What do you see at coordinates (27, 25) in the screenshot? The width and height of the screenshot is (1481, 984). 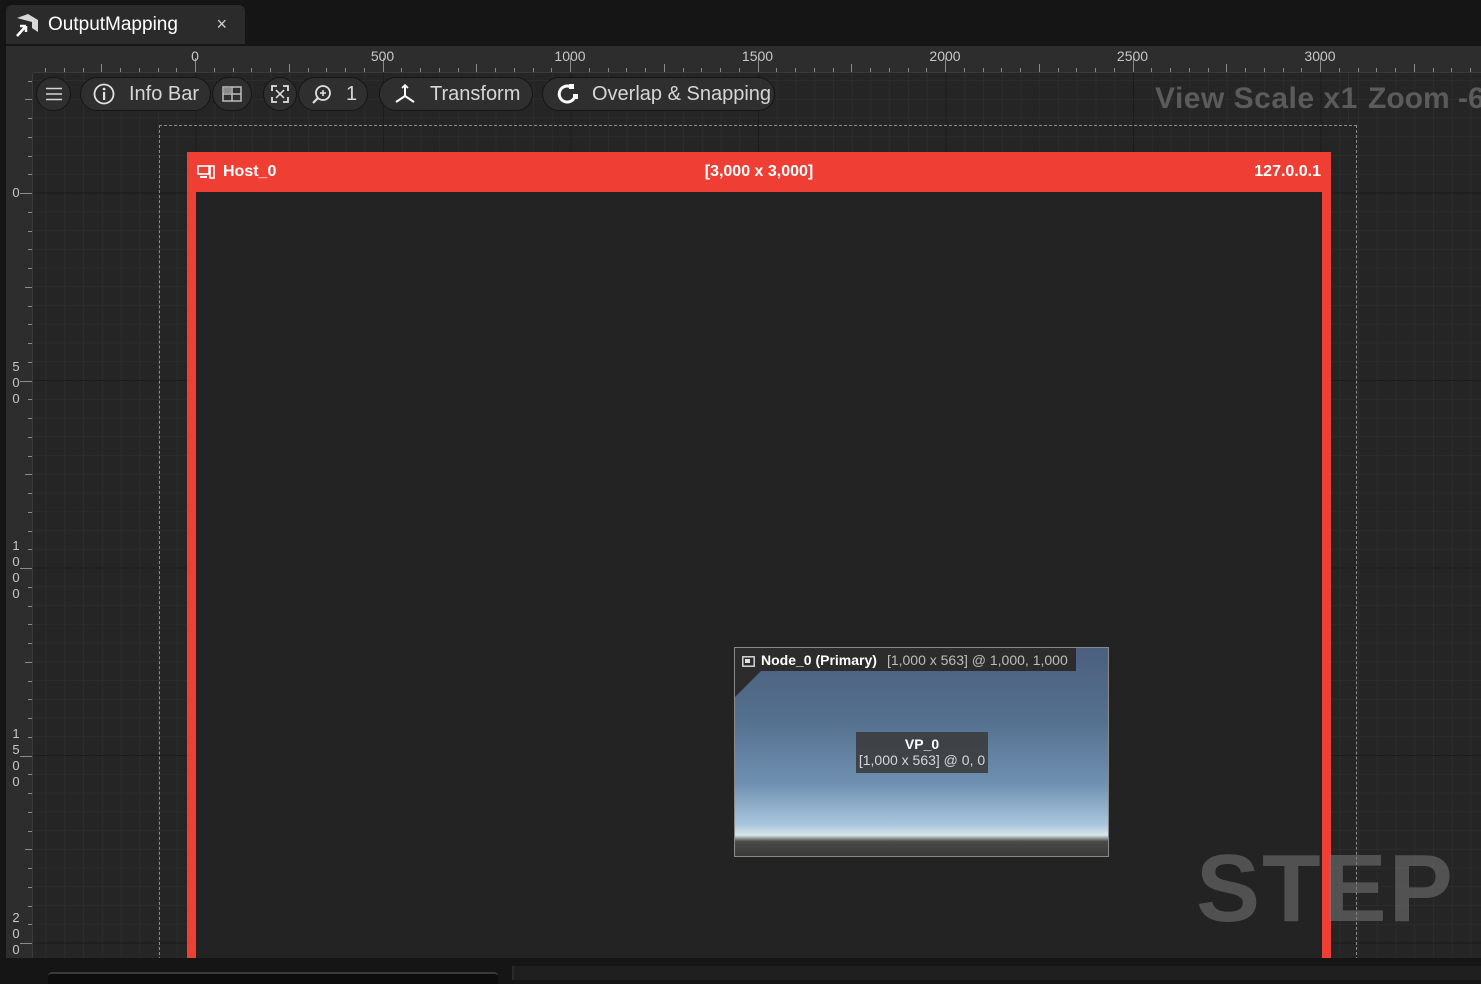 I see `app-logo-icon` at bounding box center [27, 25].